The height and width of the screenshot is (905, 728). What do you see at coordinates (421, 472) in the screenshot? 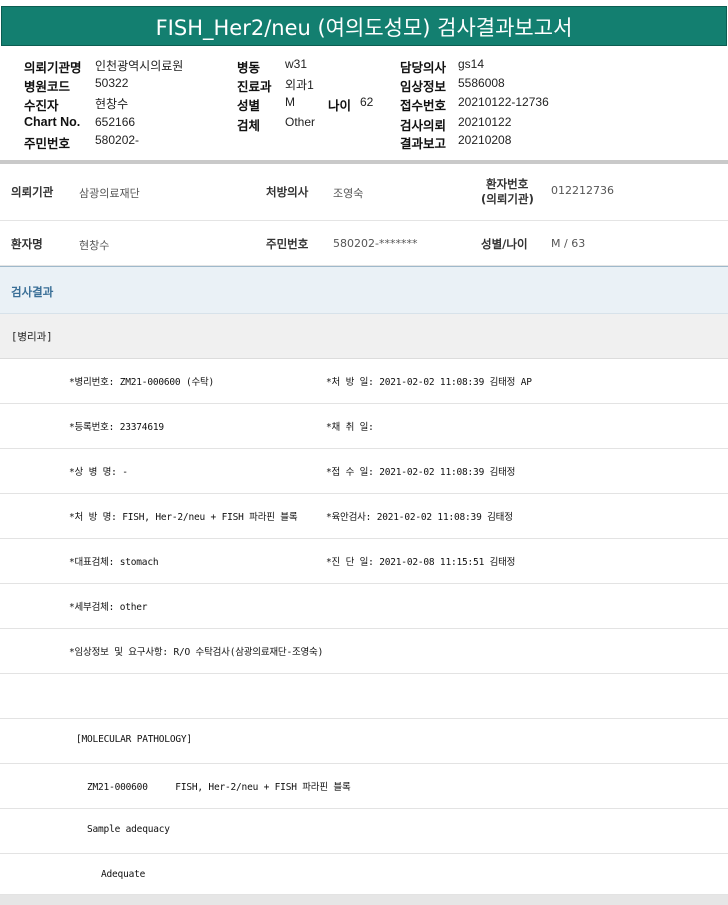
I see `detail-right: *접 수 일: 2021-02-02 11:08:39 김태정` at bounding box center [421, 472].